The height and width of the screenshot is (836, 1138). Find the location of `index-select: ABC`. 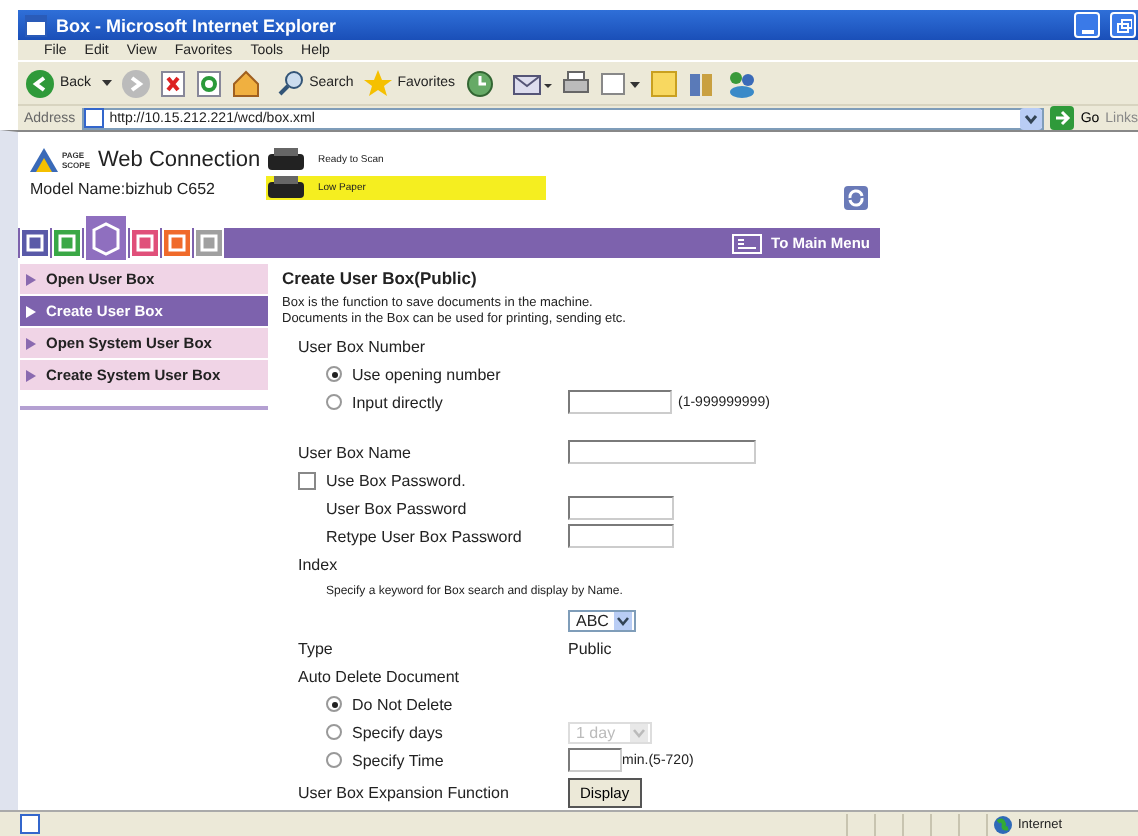

index-select: ABC is located at coordinates (602, 620).